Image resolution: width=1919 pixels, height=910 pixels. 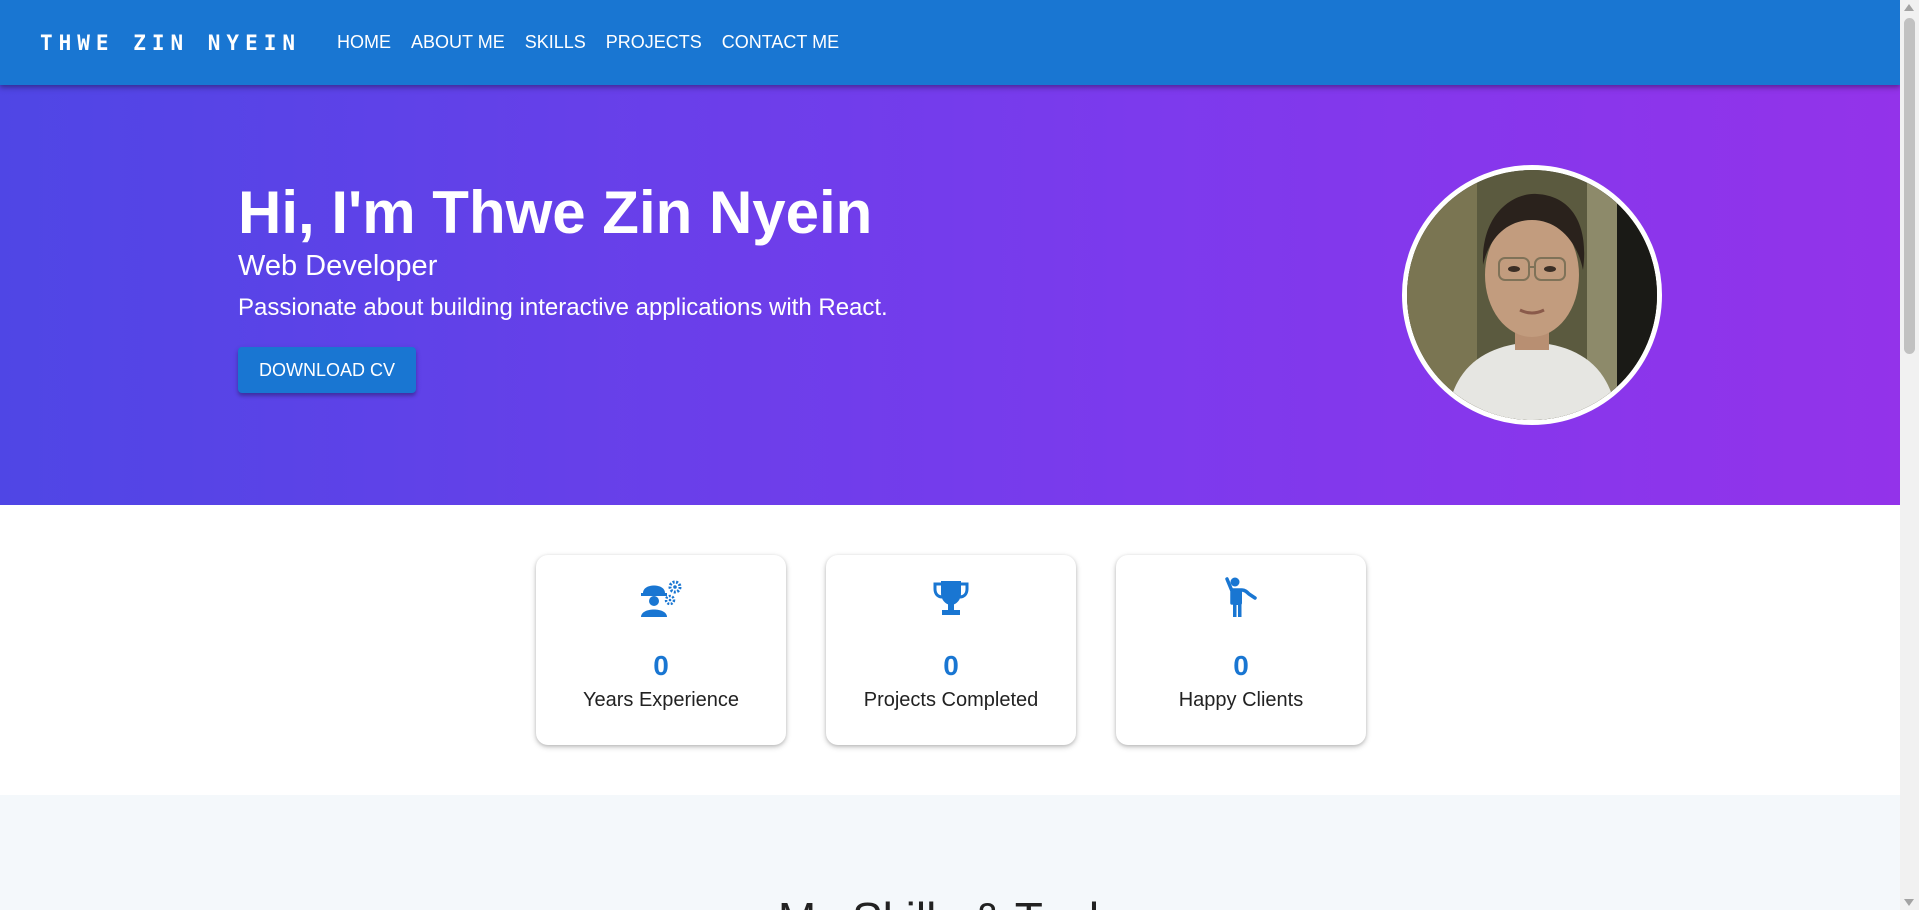 What do you see at coordinates (1909, 902) in the screenshot?
I see `scroll-down-arrow-icon` at bounding box center [1909, 902].